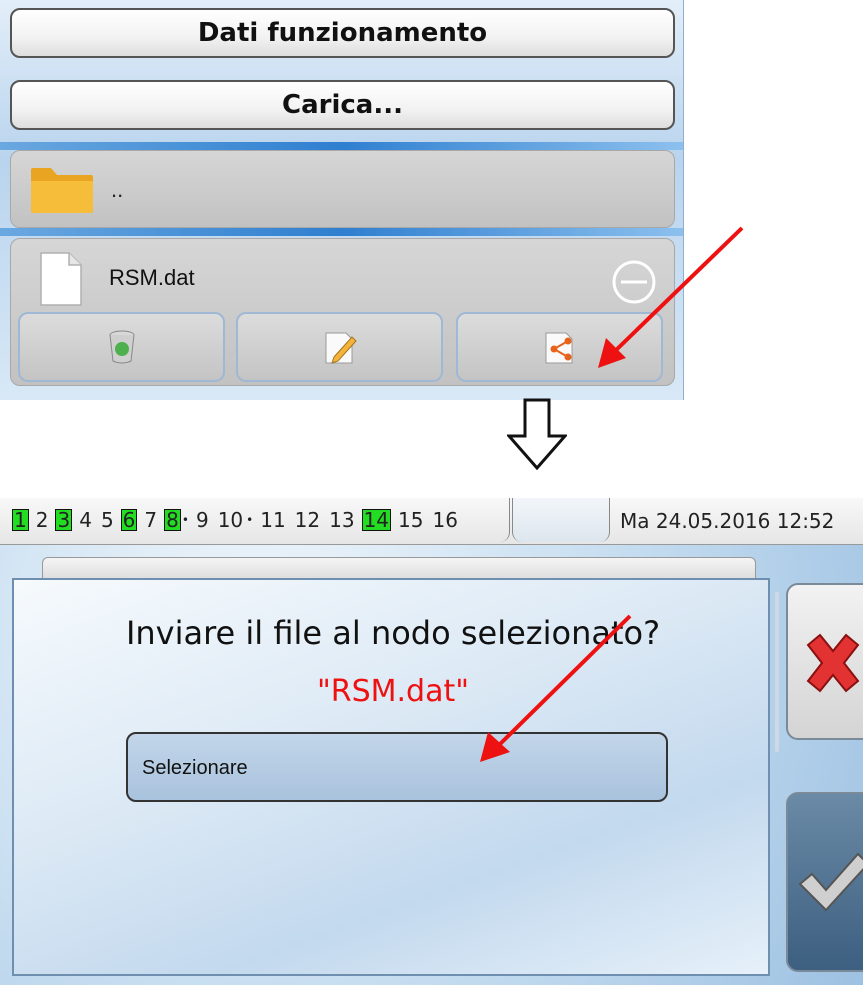  Describe the element at coordinates (42, 520) in the screenshot. I see `node-2: 2` at that location.